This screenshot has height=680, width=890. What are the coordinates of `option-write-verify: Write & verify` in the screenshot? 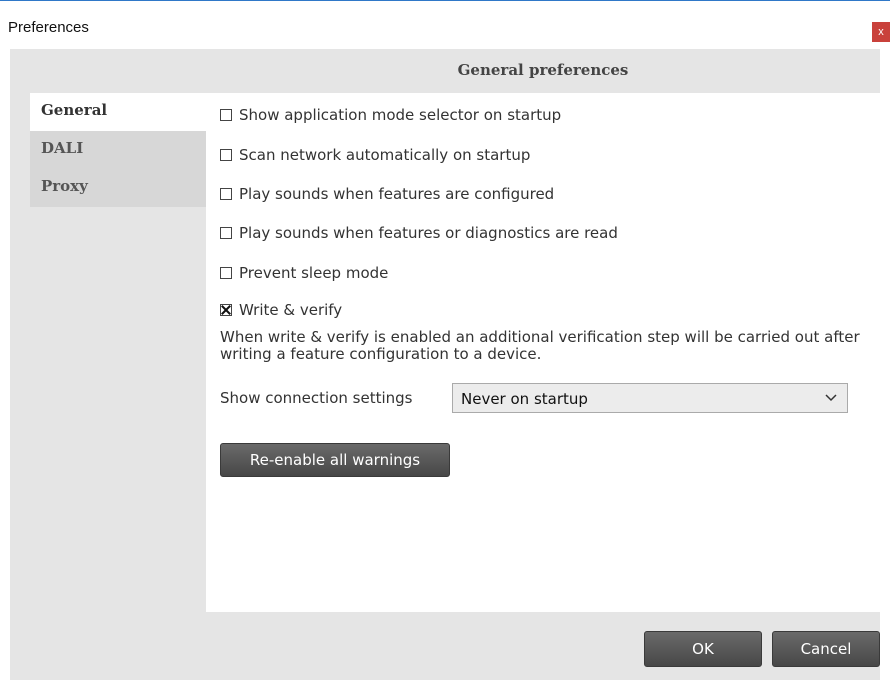 It's located at (281, 310).